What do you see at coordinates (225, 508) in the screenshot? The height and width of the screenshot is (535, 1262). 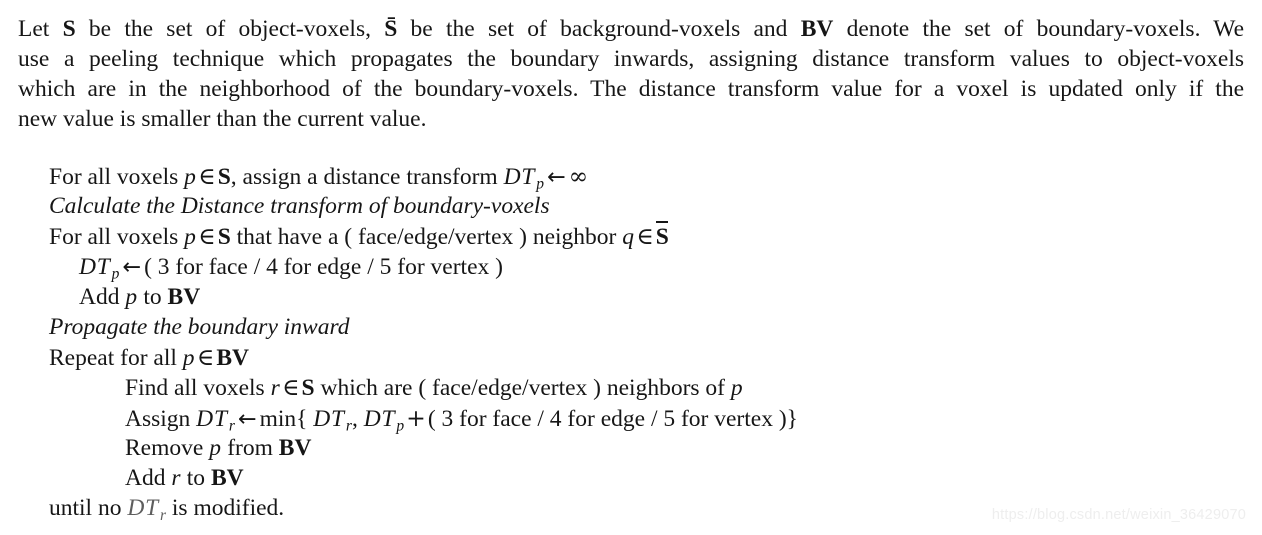 I see `algo-text-suffix: is modified.` at bounding box center [225, 508].